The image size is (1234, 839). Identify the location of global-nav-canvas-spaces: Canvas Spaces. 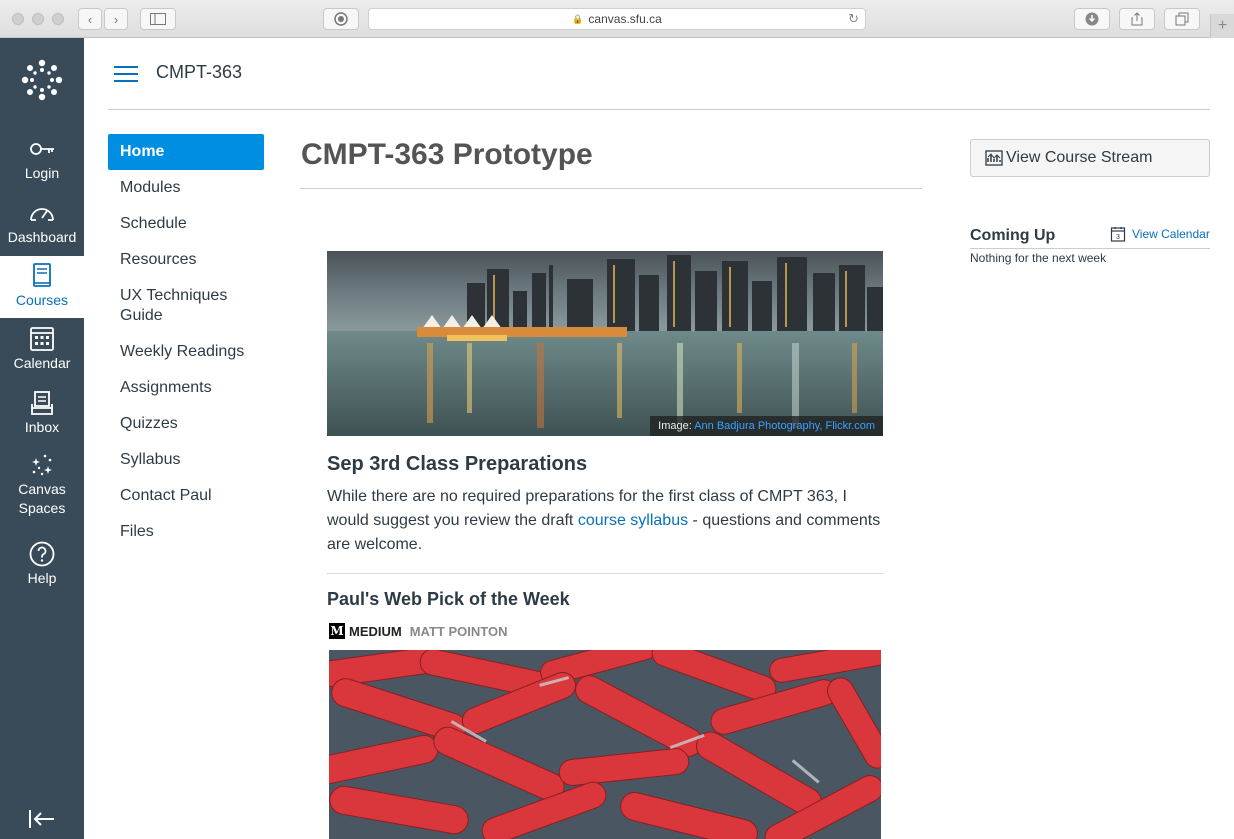
(42, 485).